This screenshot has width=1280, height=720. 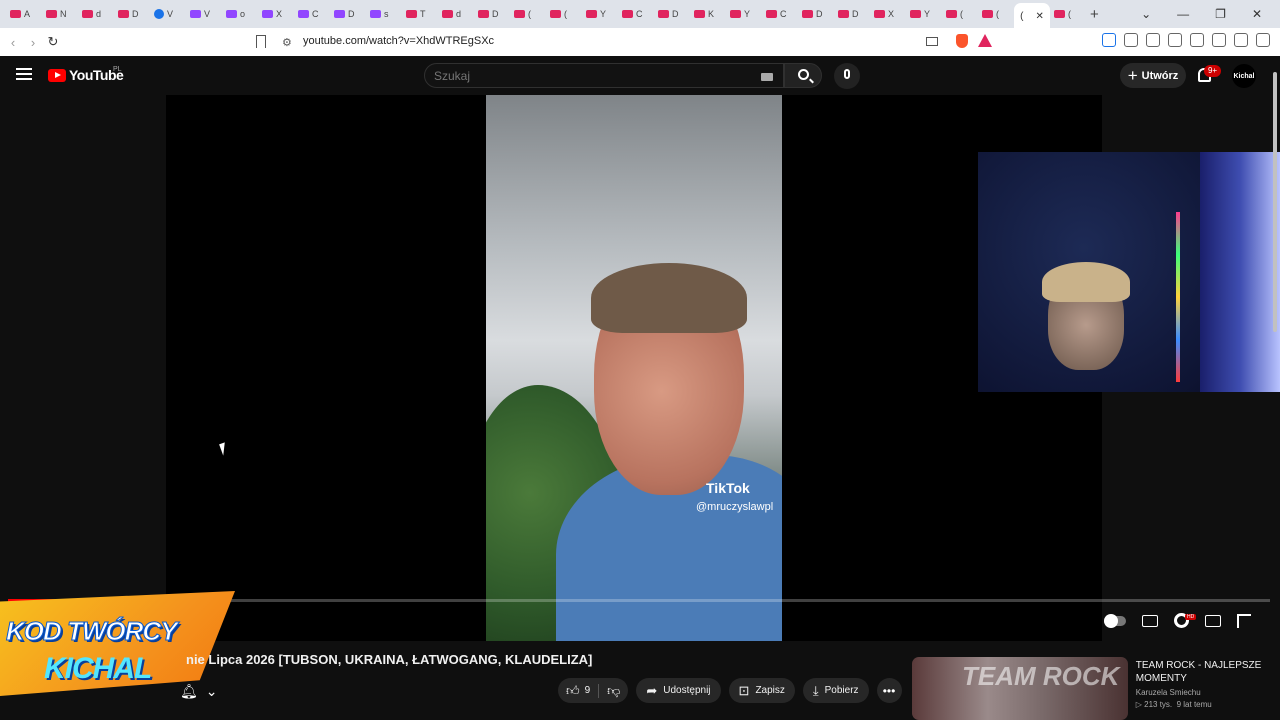 I want to click on search-button, so click(x=803, y=75).